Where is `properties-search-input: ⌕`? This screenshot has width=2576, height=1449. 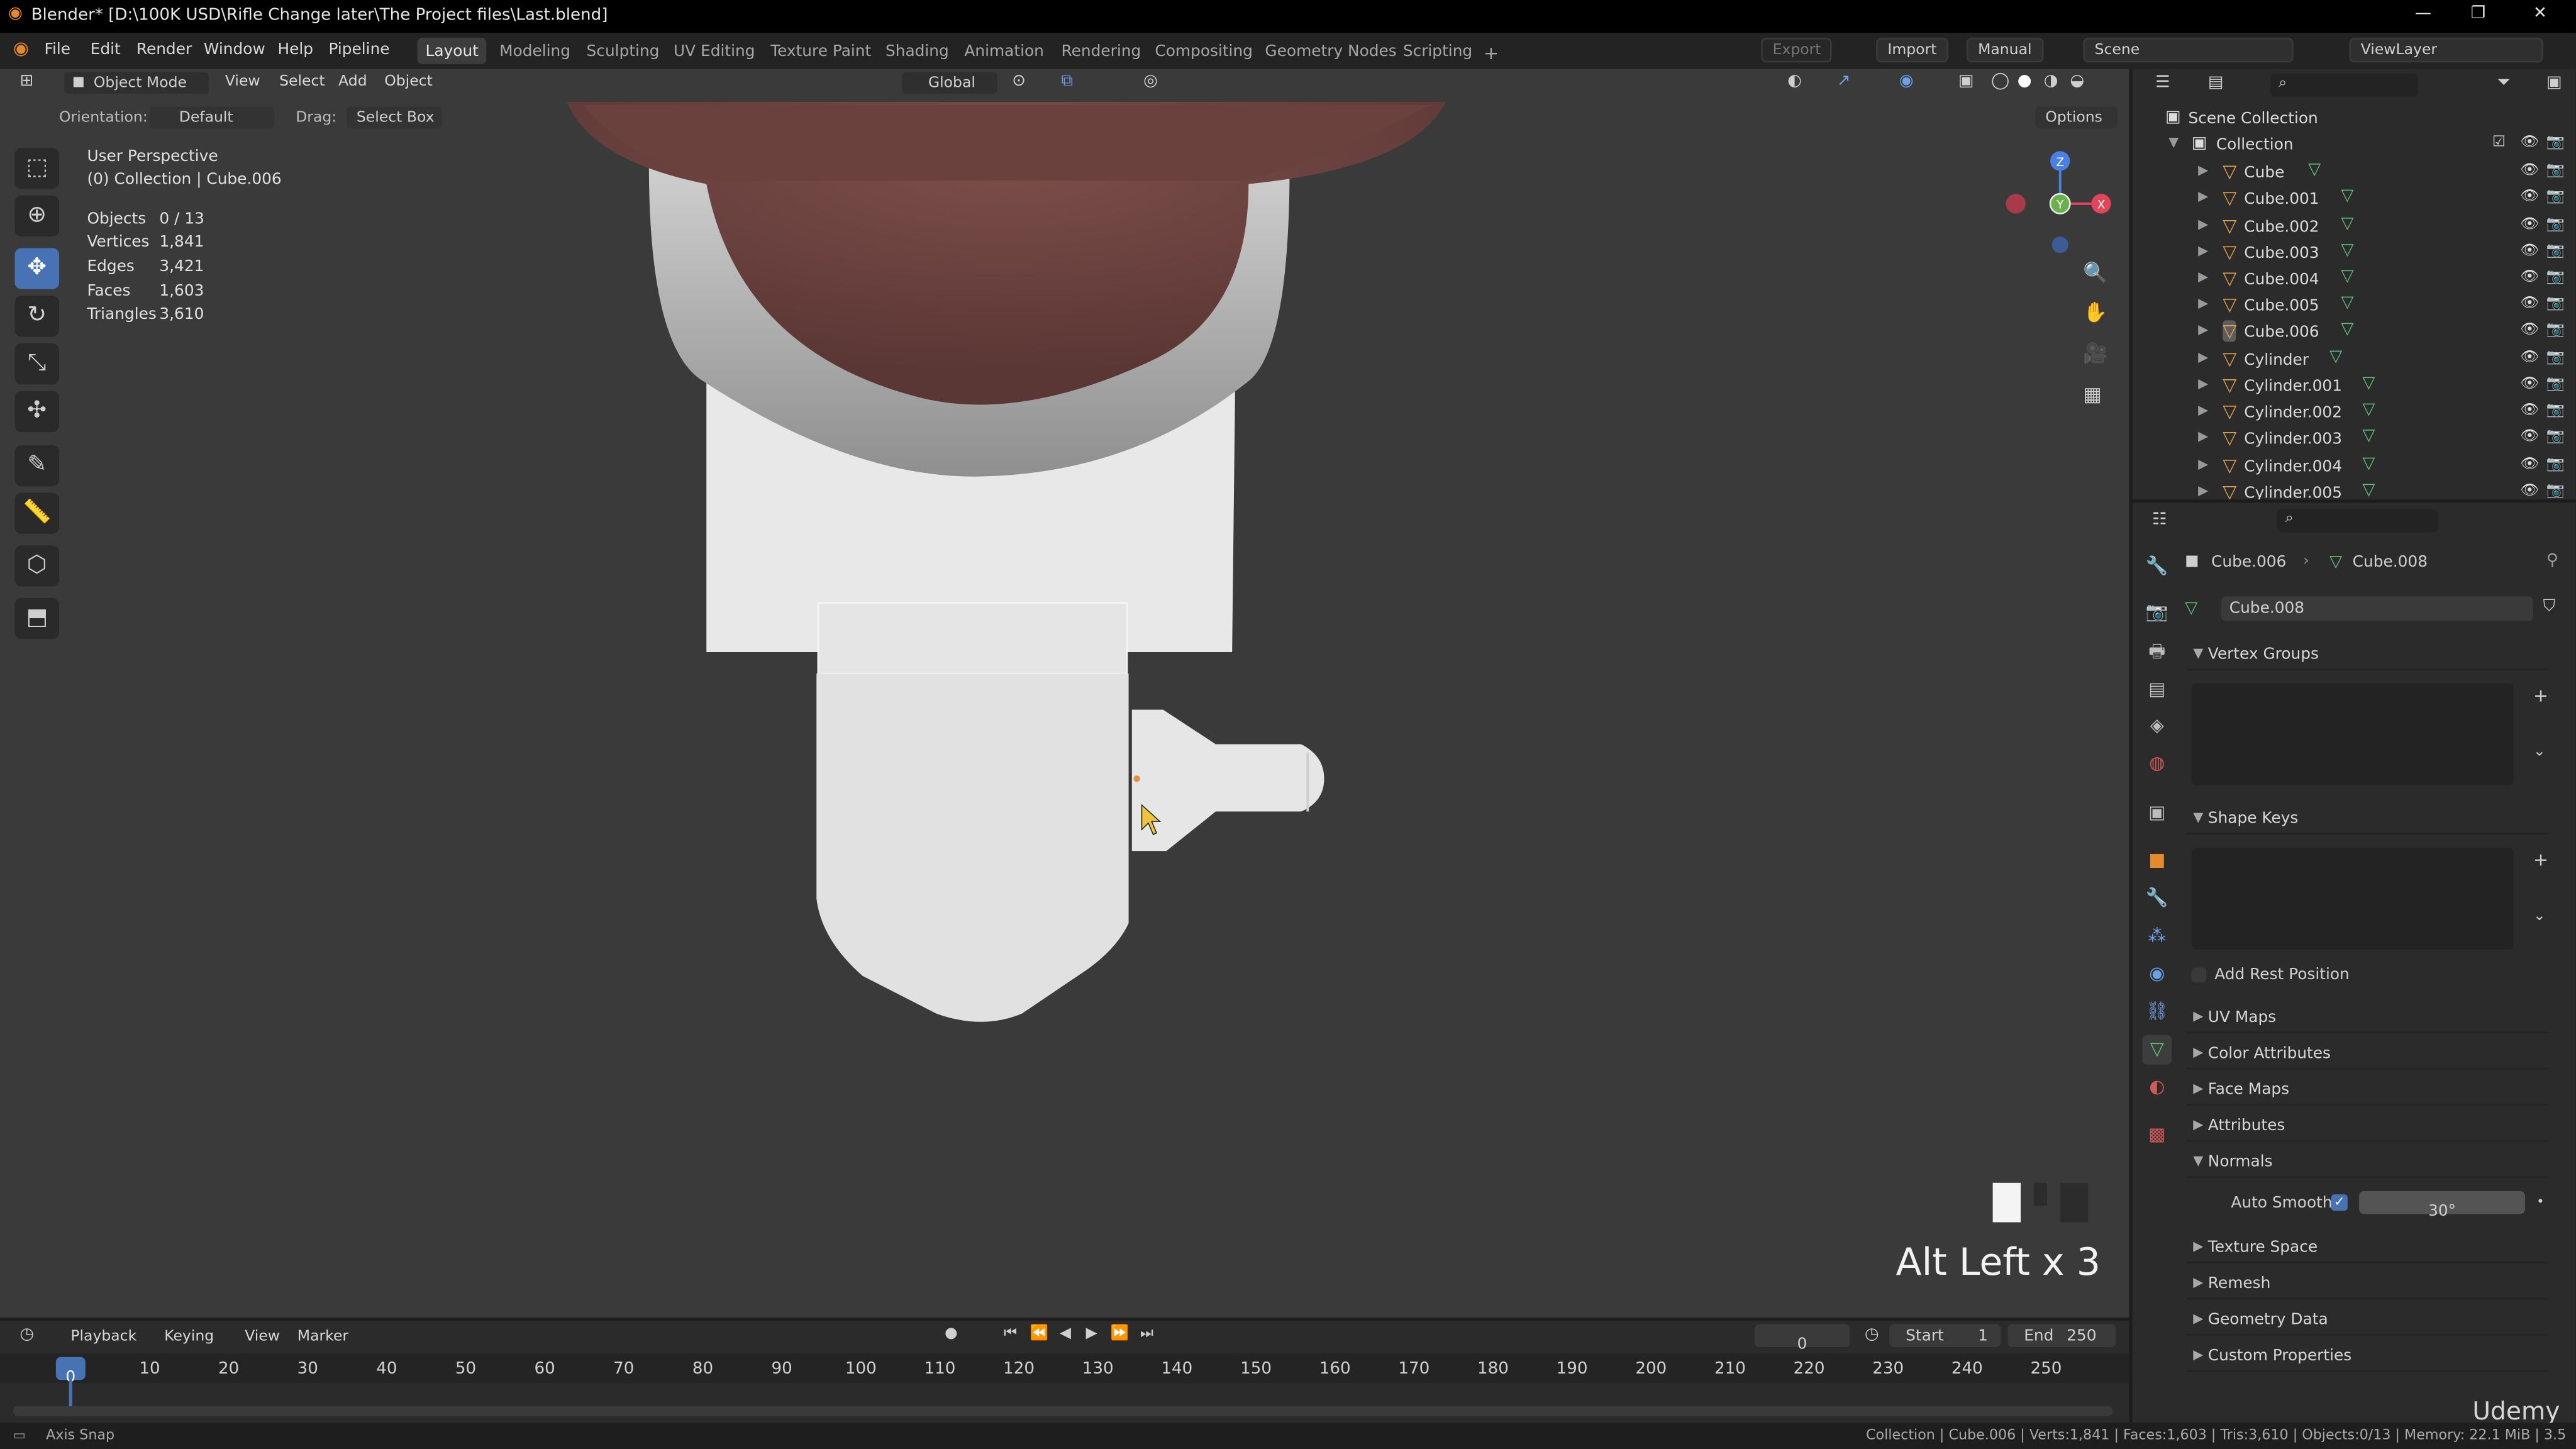 properties-search-input: ⌕ is located at coordinates (2357, 521).